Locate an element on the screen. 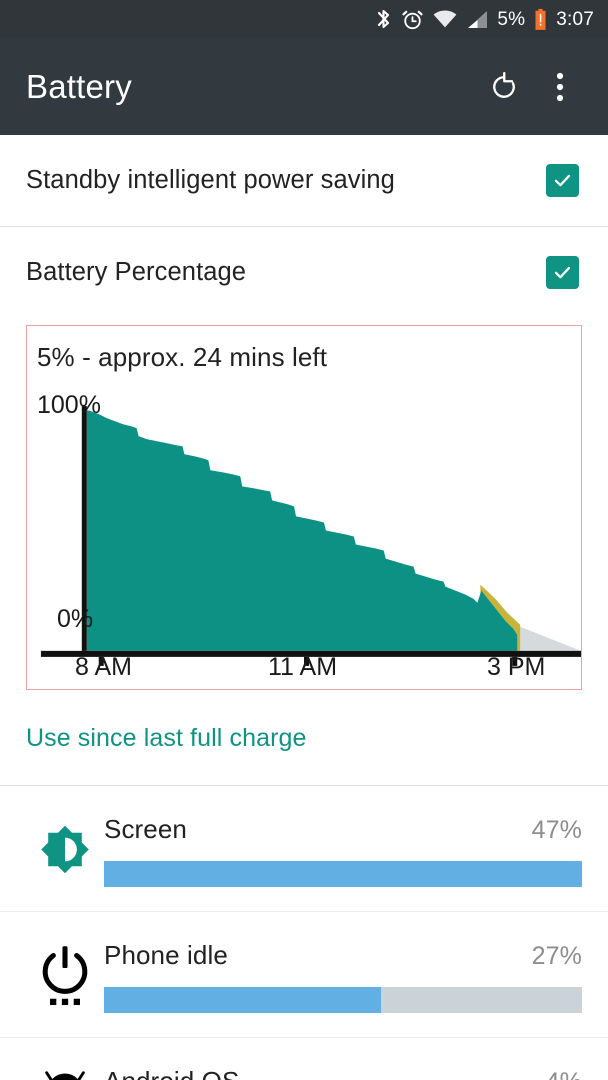 The height and width of the screenshot is (1080, 608). standby-power-saving-checkbox is located at coordinates (562, 180).